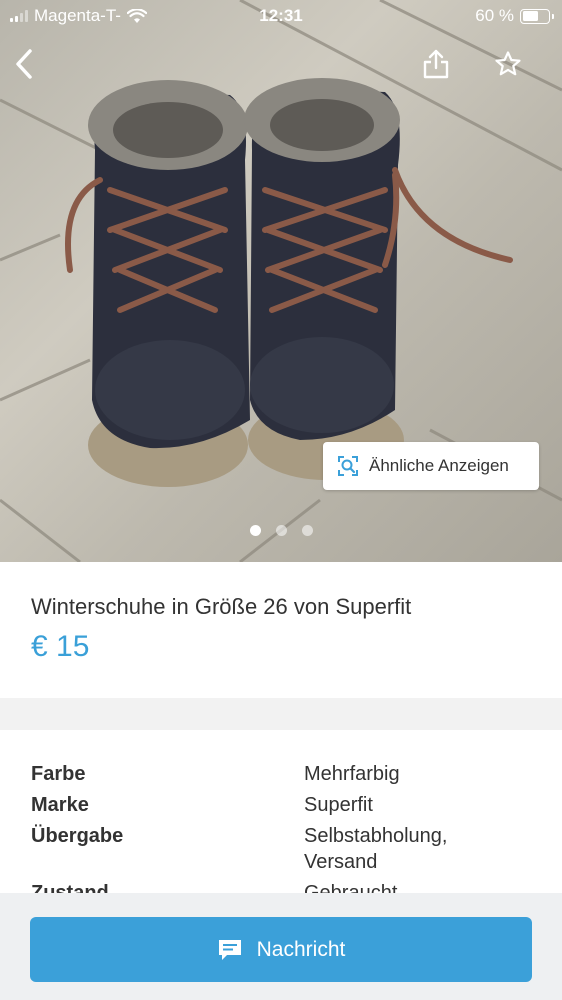  I want to click on battery-icon, so click(537, 16).